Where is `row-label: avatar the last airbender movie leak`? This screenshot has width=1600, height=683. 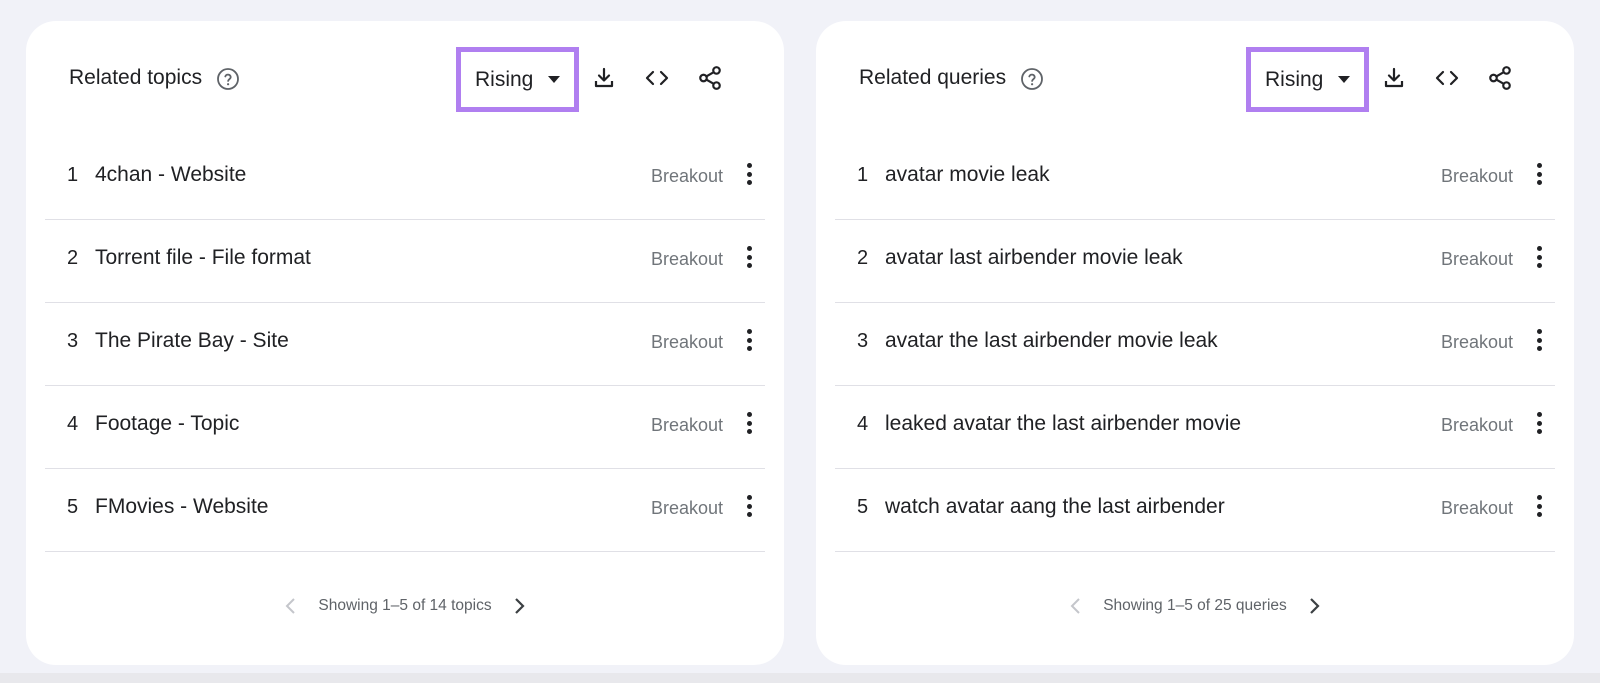
row-label: avatar the last airbender movie leak is located at coordinates (1051, 341).